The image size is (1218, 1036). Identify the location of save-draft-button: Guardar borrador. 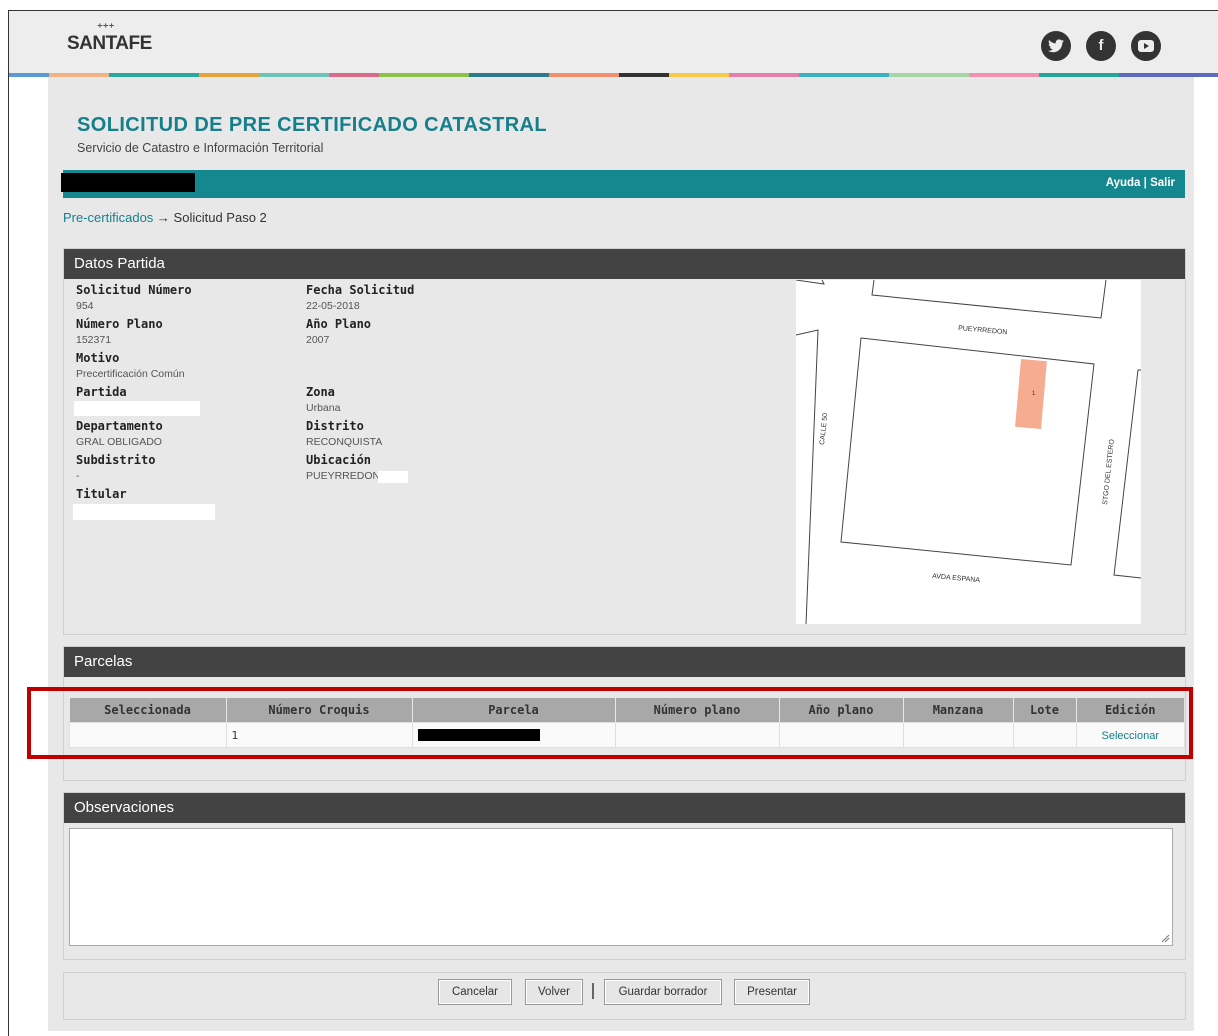
(663, 992).